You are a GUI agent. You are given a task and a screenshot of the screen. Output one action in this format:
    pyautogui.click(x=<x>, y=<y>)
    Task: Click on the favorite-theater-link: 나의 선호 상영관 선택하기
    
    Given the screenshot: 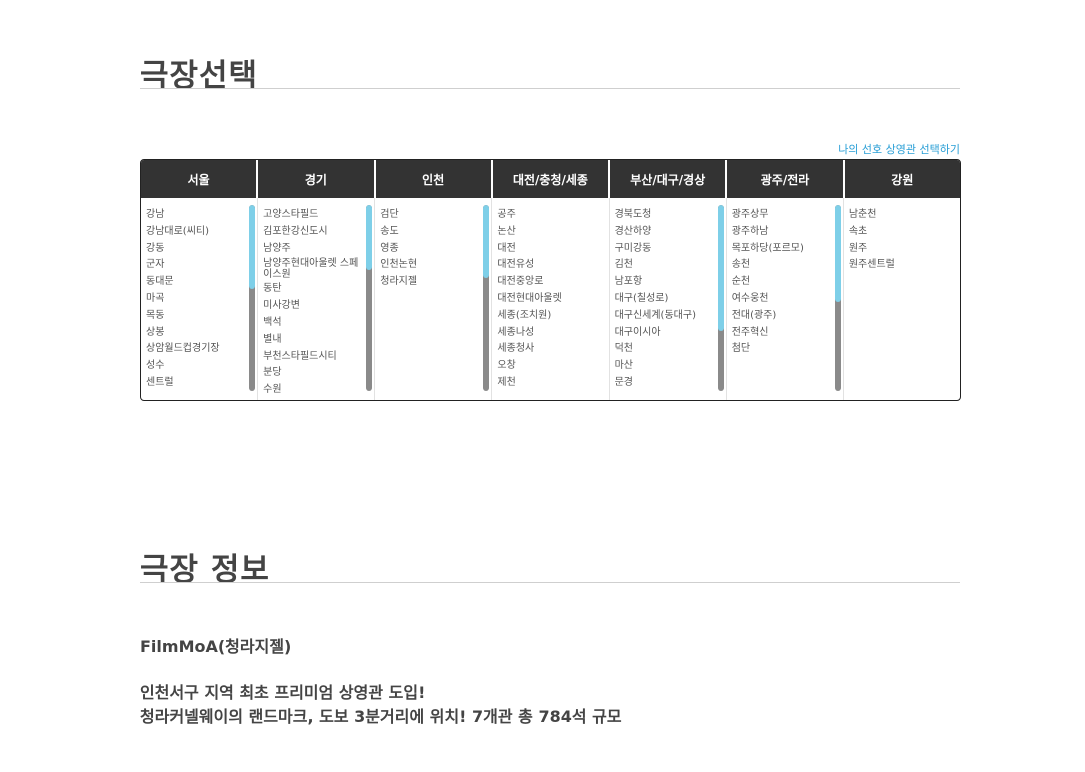 What is the action you would take?
    pyautogui.click(x=899, y=149)
    